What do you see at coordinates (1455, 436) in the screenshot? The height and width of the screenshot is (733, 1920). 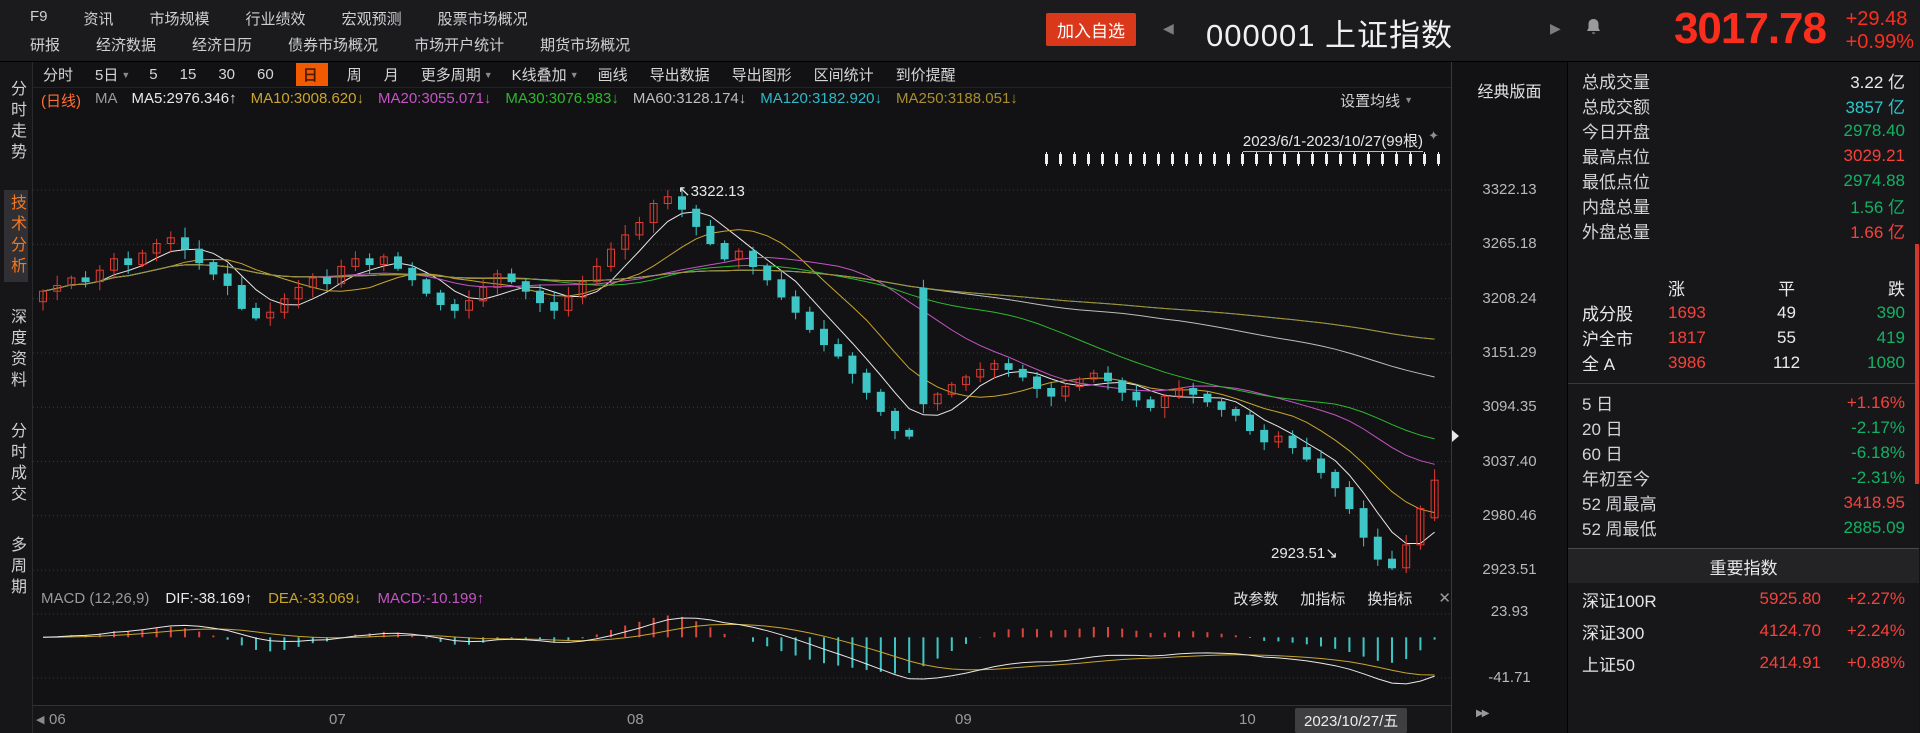 I see `panel-collapse-handle` at bounding box center [1455, 436].